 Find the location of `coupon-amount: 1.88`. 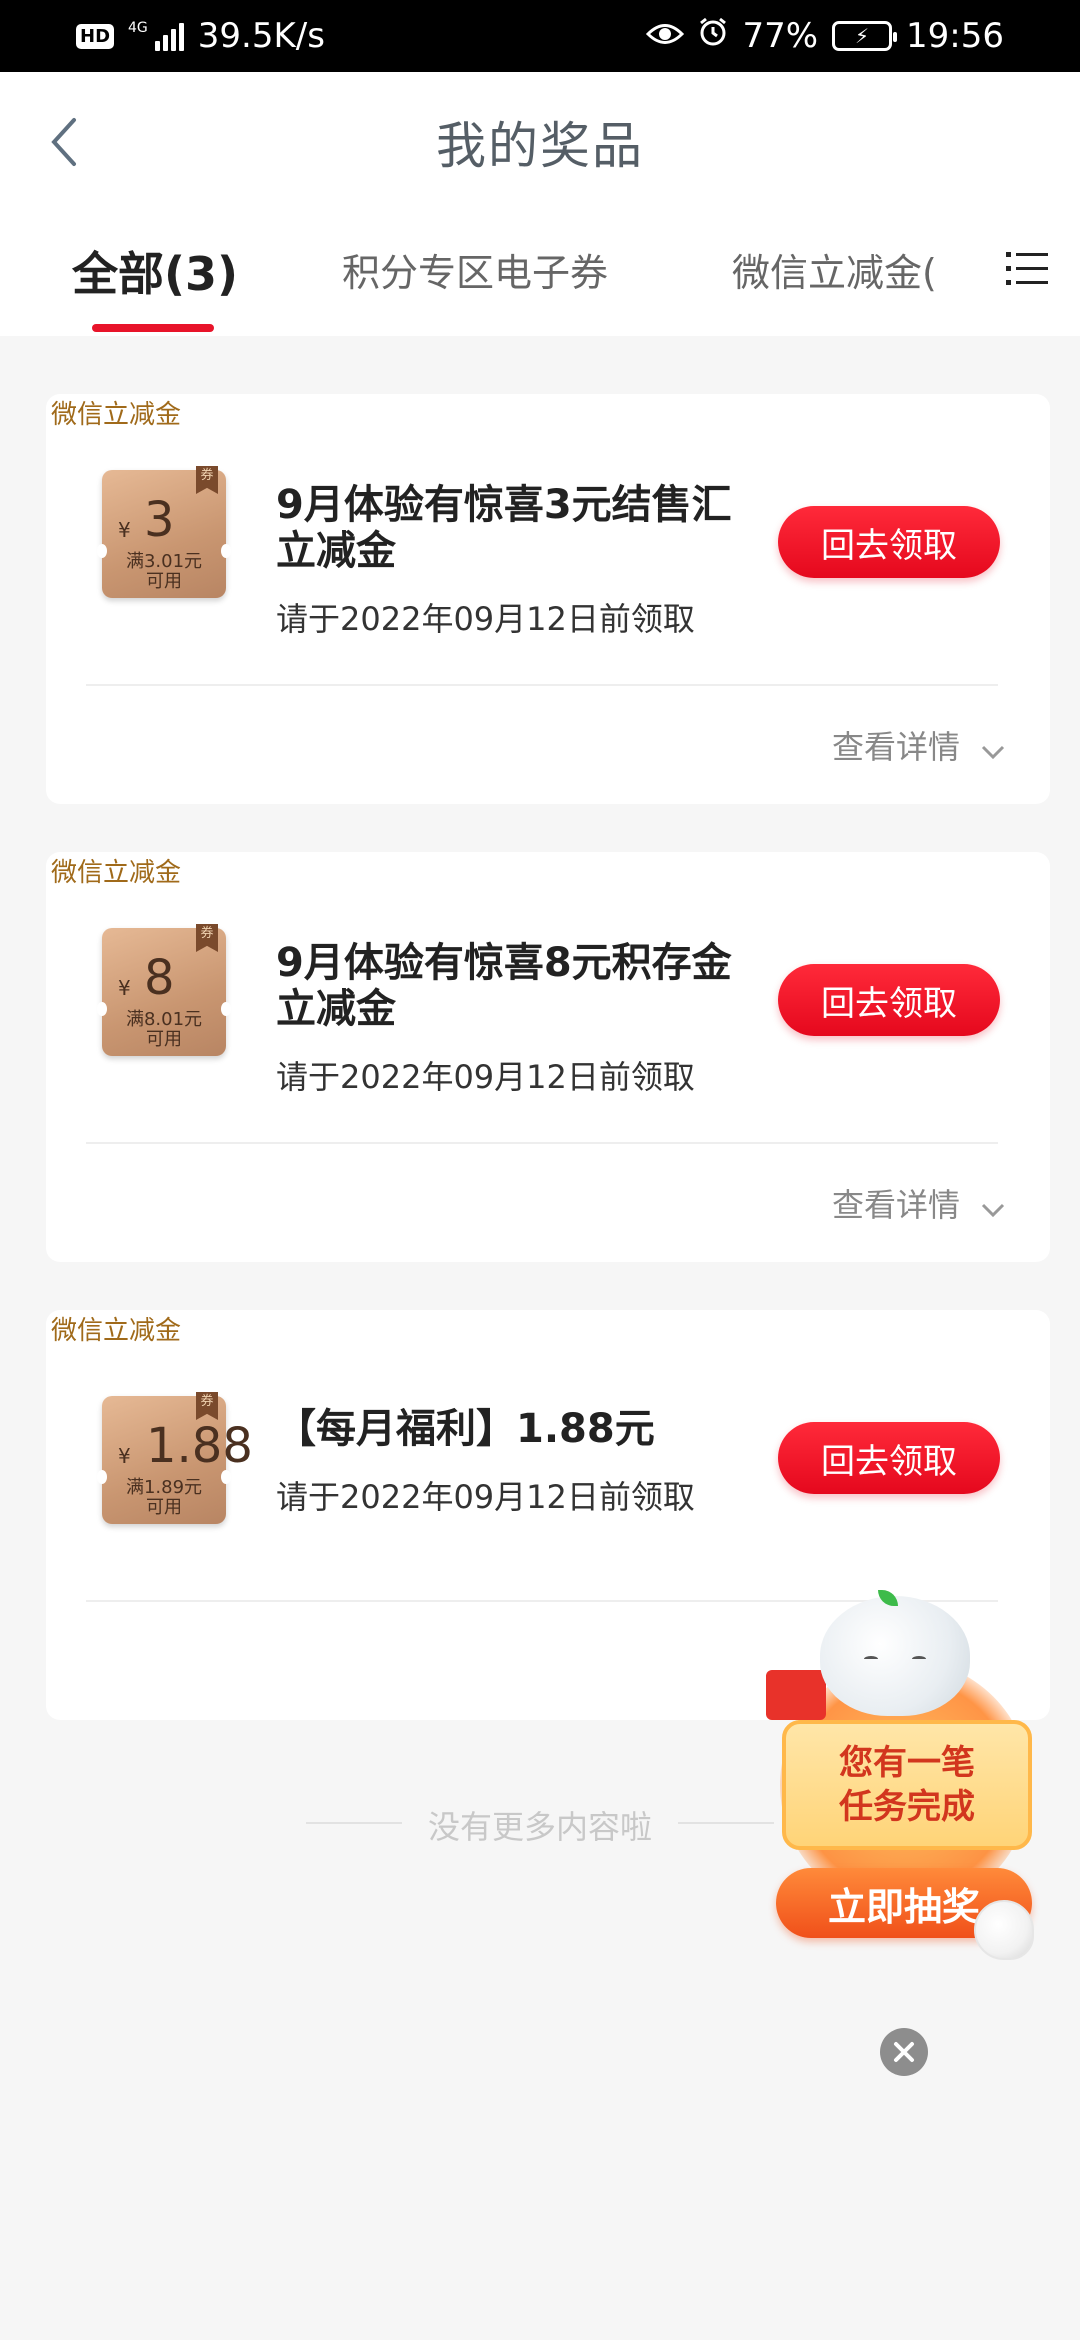

coupon-amount: 1.88 is located at coordinates (199, 1446).